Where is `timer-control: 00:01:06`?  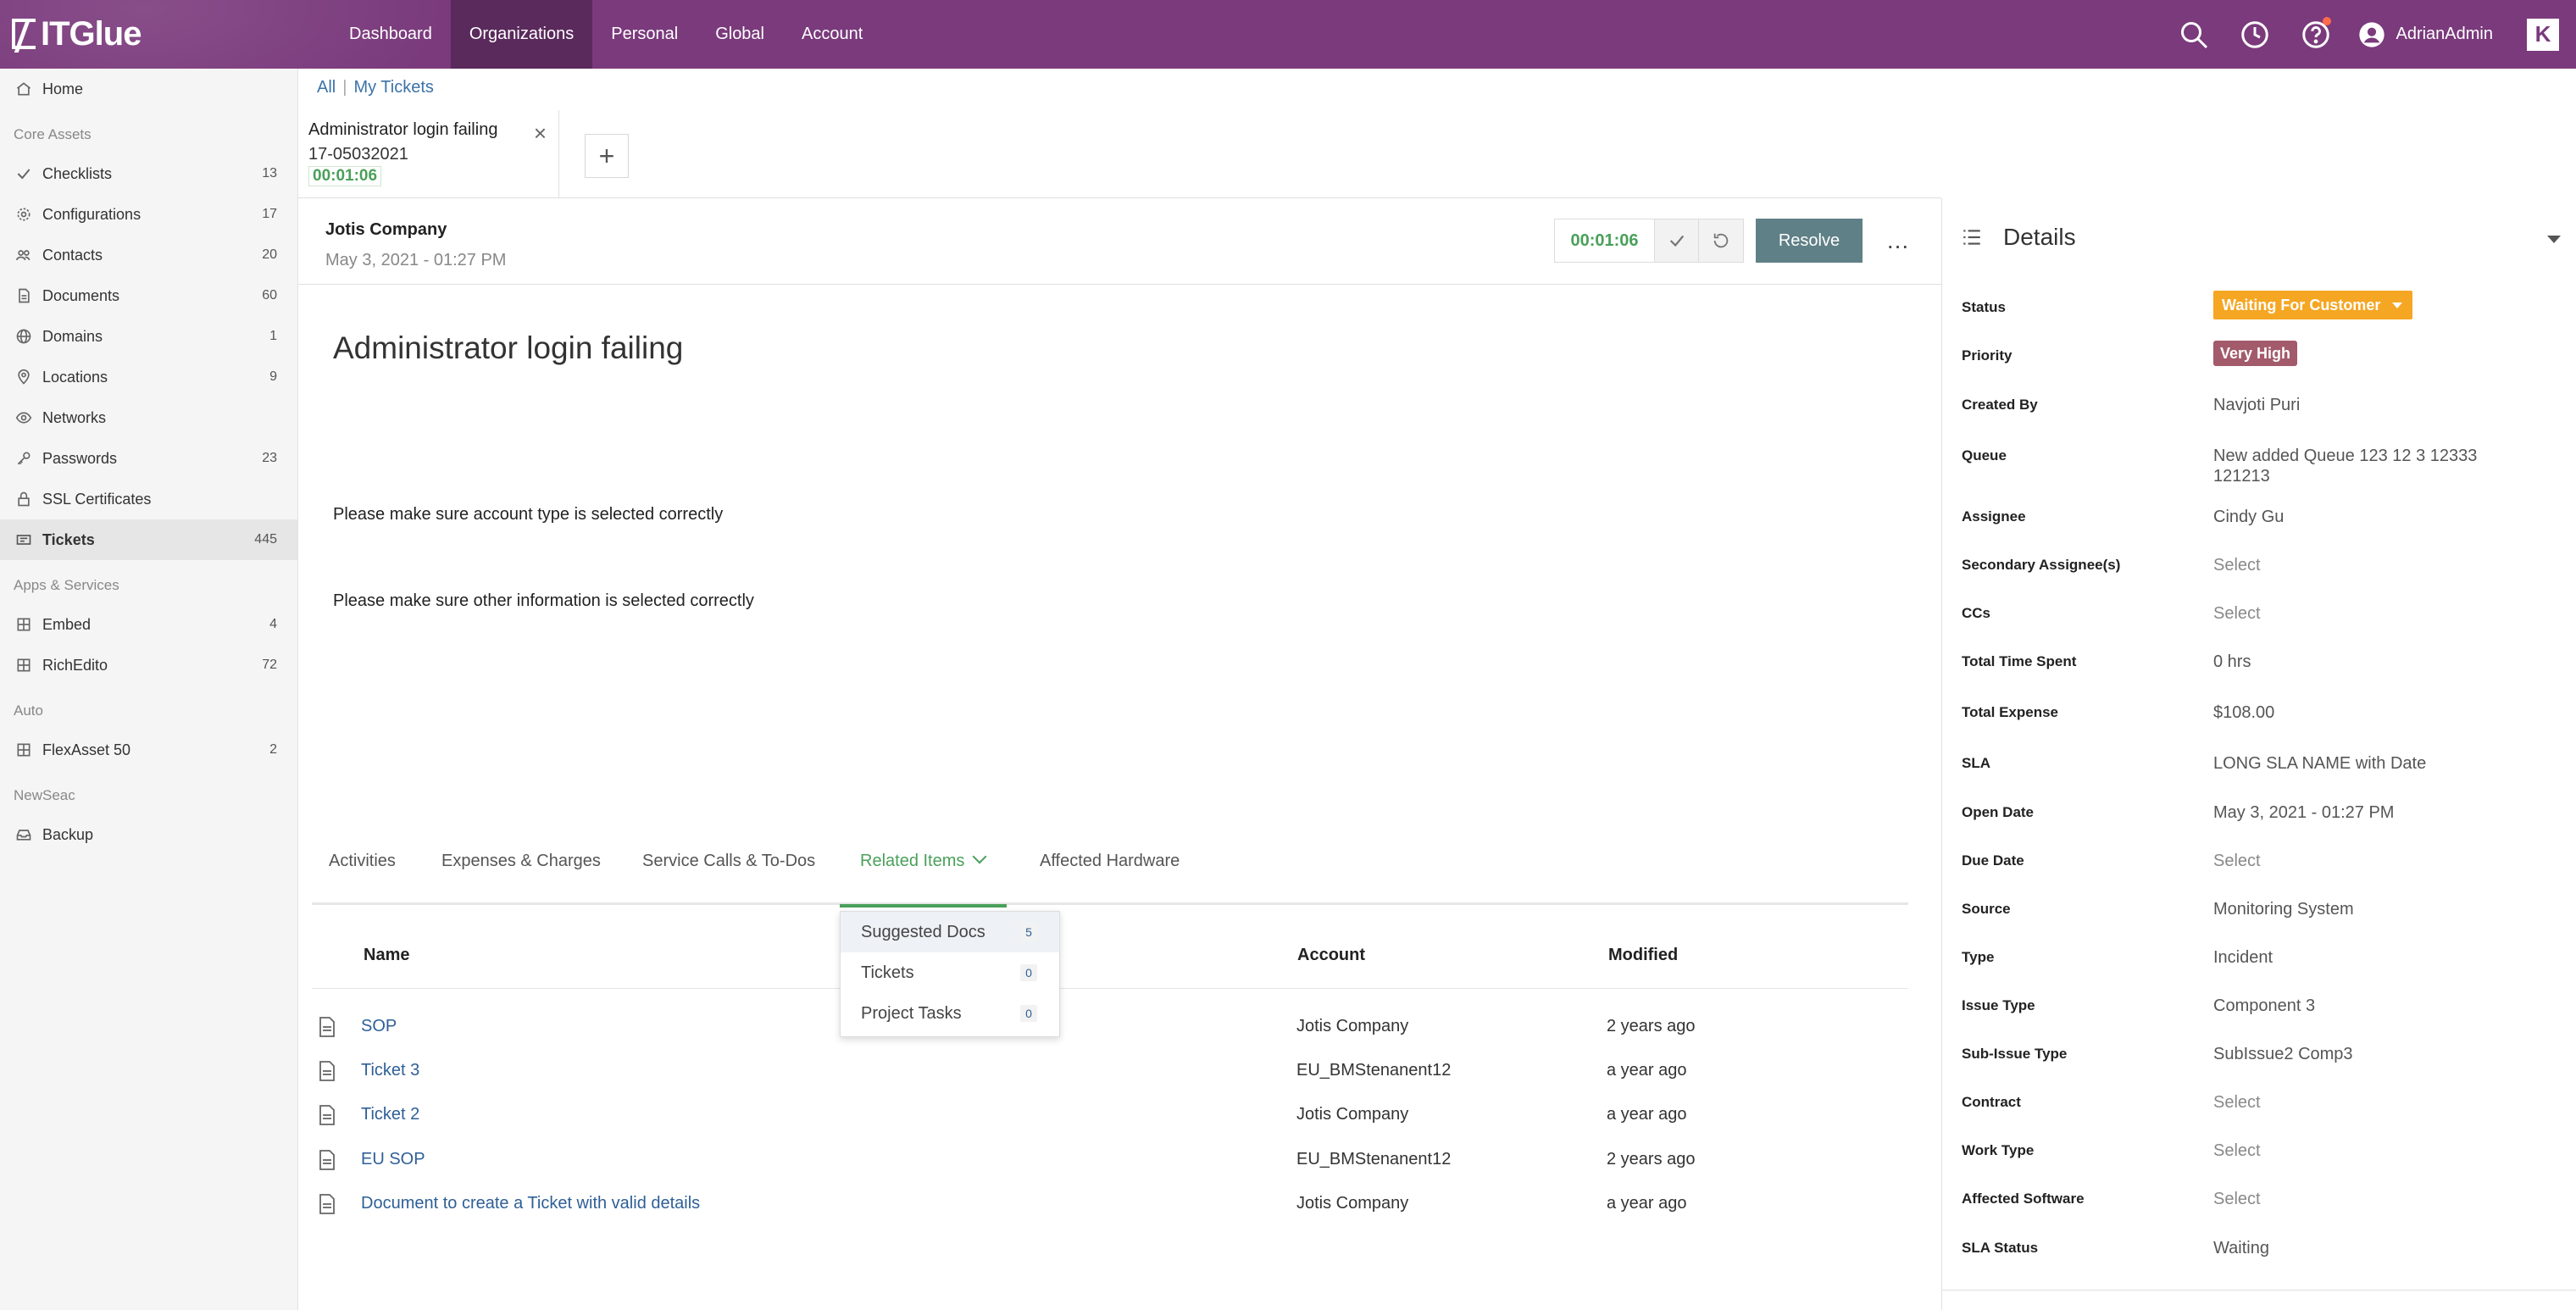 timer-control: 00:01:06 is located at coordinates (1649, 241).